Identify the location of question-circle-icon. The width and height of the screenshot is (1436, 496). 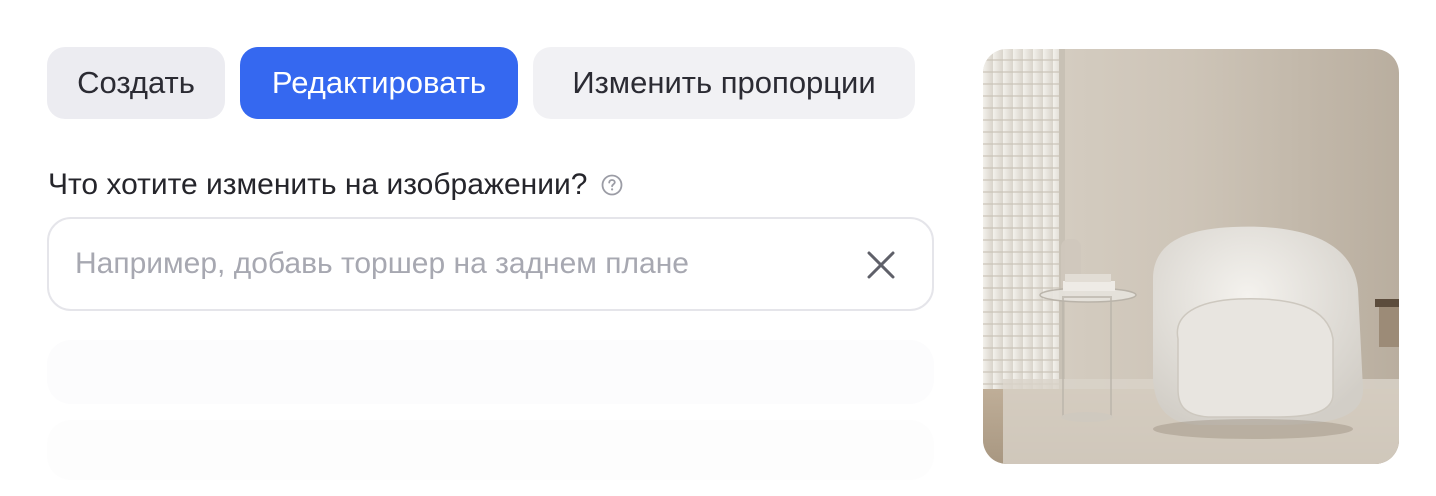
(612, 185).